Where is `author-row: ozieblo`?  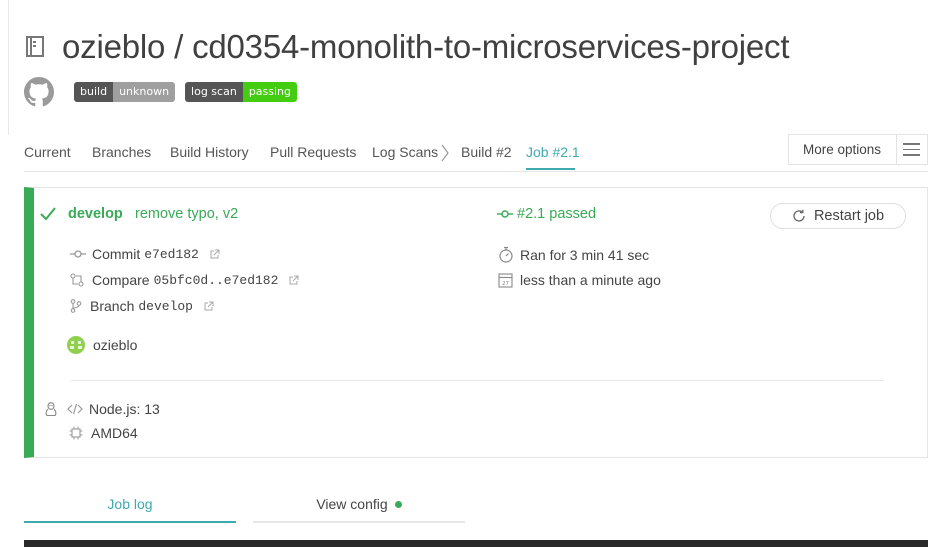 author-row: ozieblo is located at coordinates (102, 345).